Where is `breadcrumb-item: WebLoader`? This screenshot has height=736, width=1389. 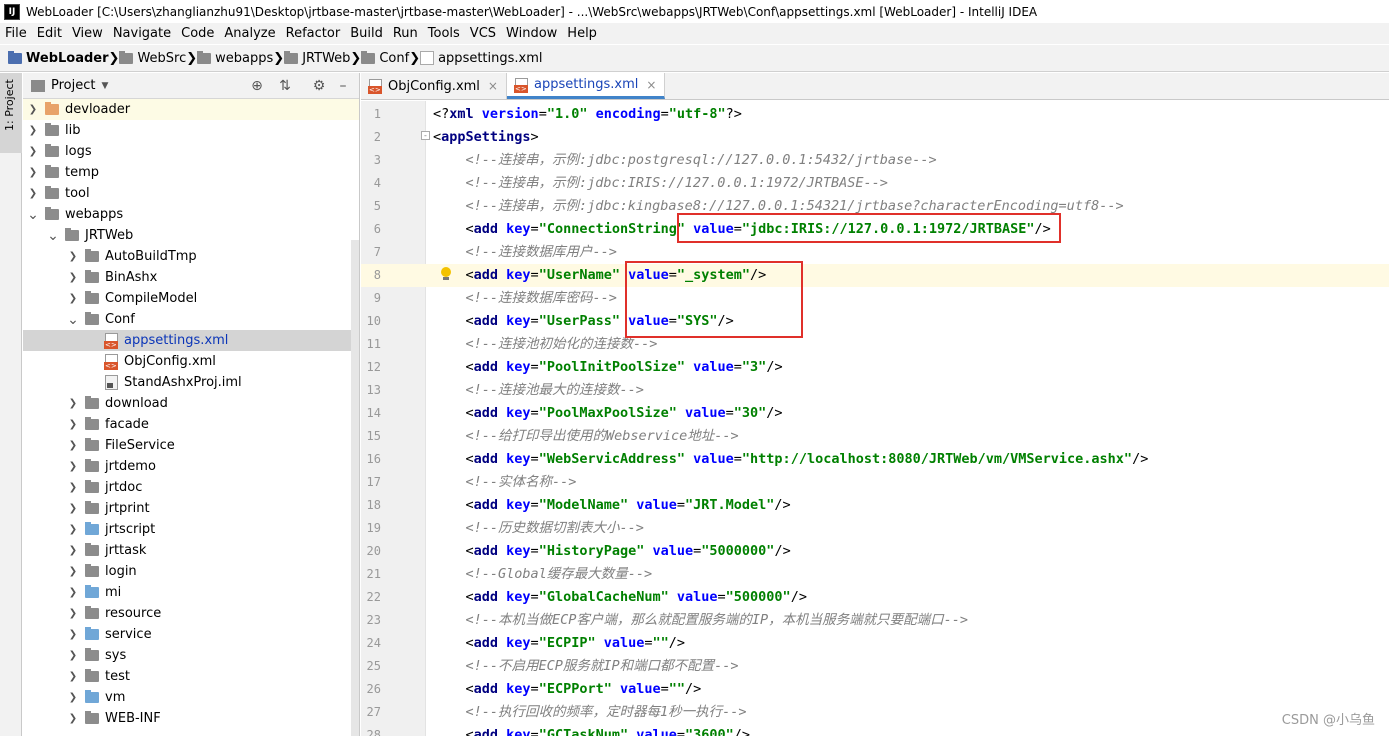 breadcrumb-item: WebLoader is located at coordinates (58, 58).